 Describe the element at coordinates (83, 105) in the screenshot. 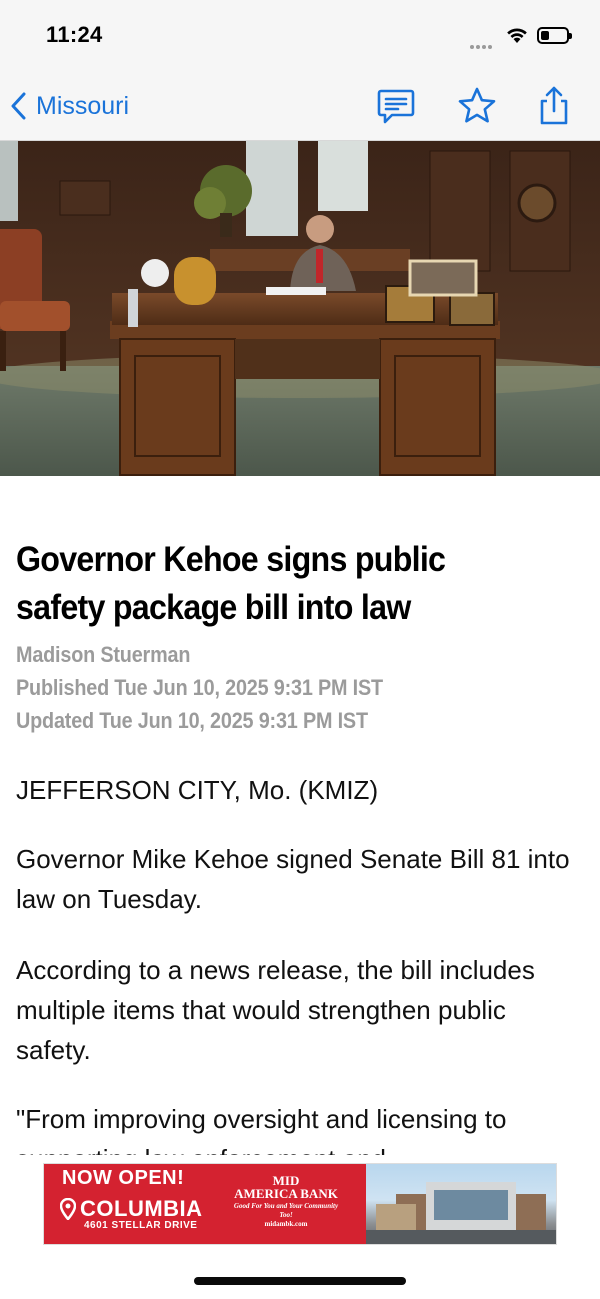

I see `back-button-label: Missouri` at that location.